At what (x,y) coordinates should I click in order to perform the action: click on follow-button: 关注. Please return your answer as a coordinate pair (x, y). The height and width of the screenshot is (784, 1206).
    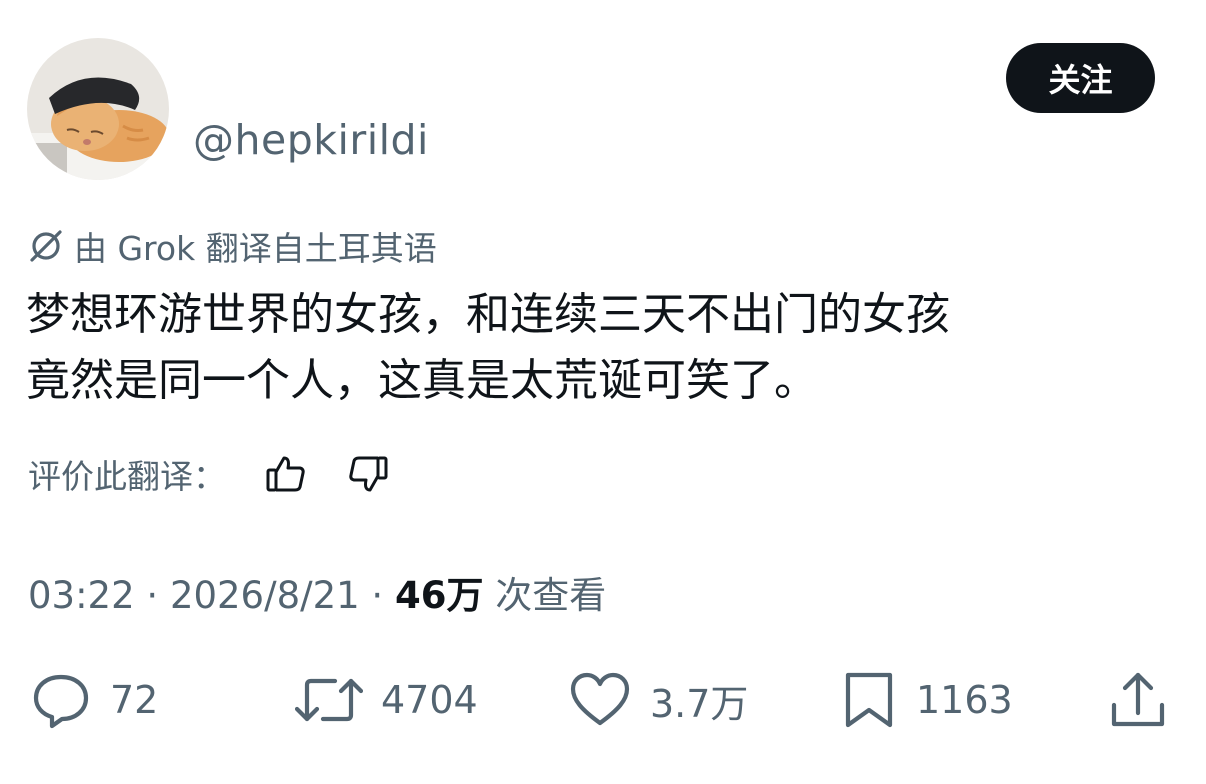
    Looking at the image, I should click on (1080, 78).